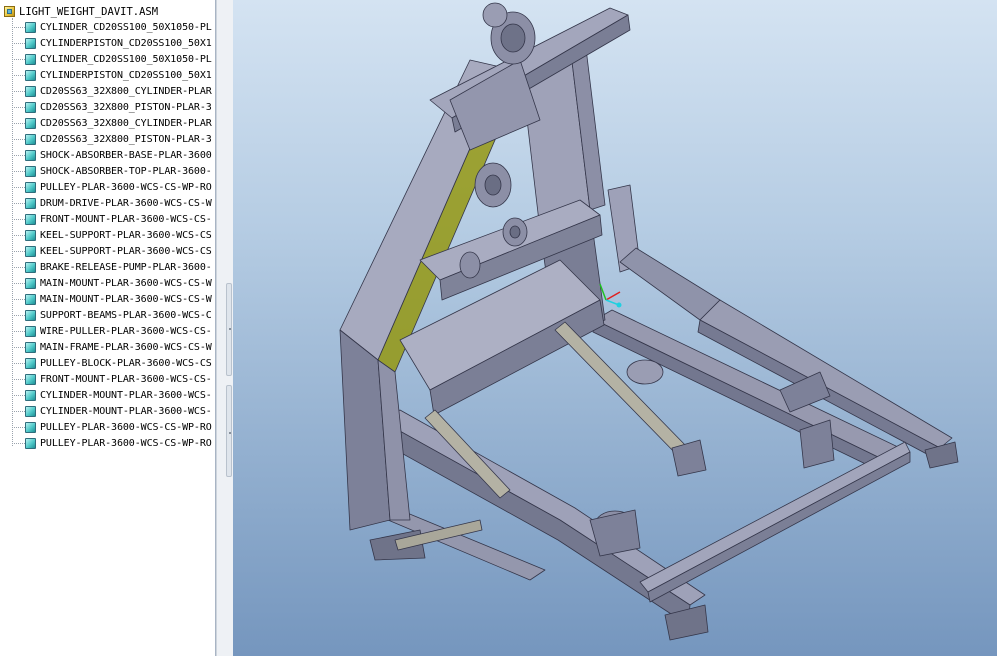  What do you see at coordinates (126, 347) in the screenshot?
I see `model-tree-item-label: MAIN-FRAME-PLAR-3600-WCS-CS-W` at bounding box center [126, 347].